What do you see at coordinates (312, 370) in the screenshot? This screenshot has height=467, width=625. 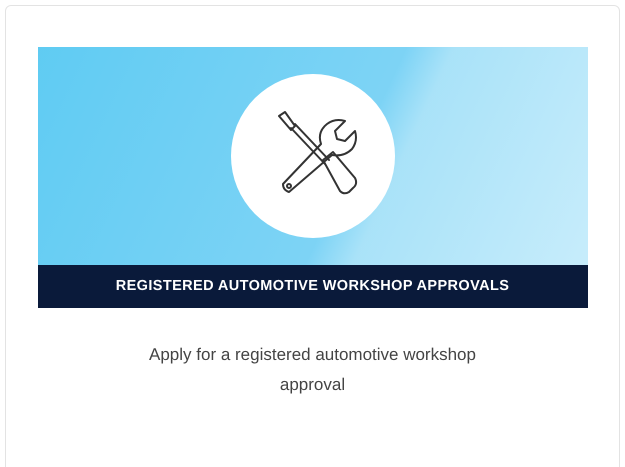 I see `card-description: Apply for a registered automotive workshop approval` at bounding box center [312, 370].